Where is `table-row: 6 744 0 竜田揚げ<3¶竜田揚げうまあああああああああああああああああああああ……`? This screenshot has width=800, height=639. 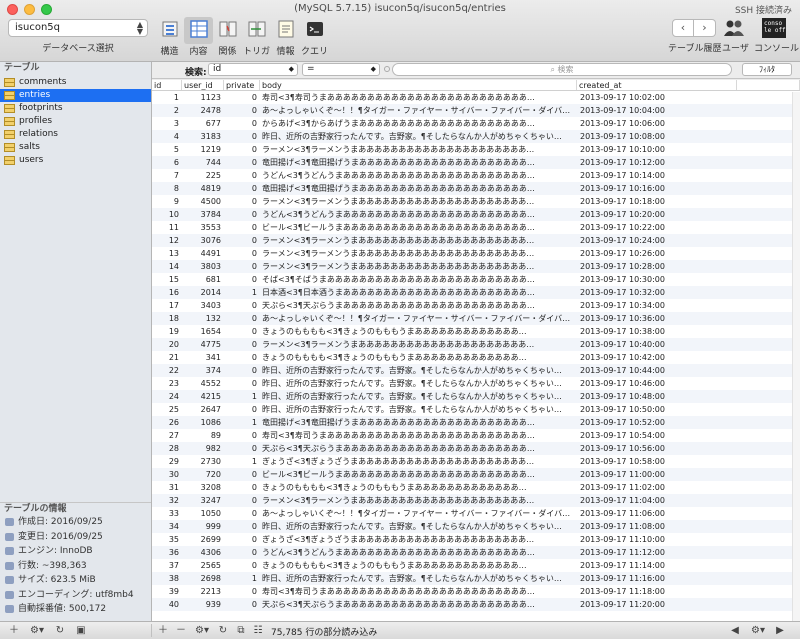
table-row: 6 744 0 竜田揚げ<3¶竜田揚げうまあああああああああああああああああああああ…… is located at coordinates (476, 162).